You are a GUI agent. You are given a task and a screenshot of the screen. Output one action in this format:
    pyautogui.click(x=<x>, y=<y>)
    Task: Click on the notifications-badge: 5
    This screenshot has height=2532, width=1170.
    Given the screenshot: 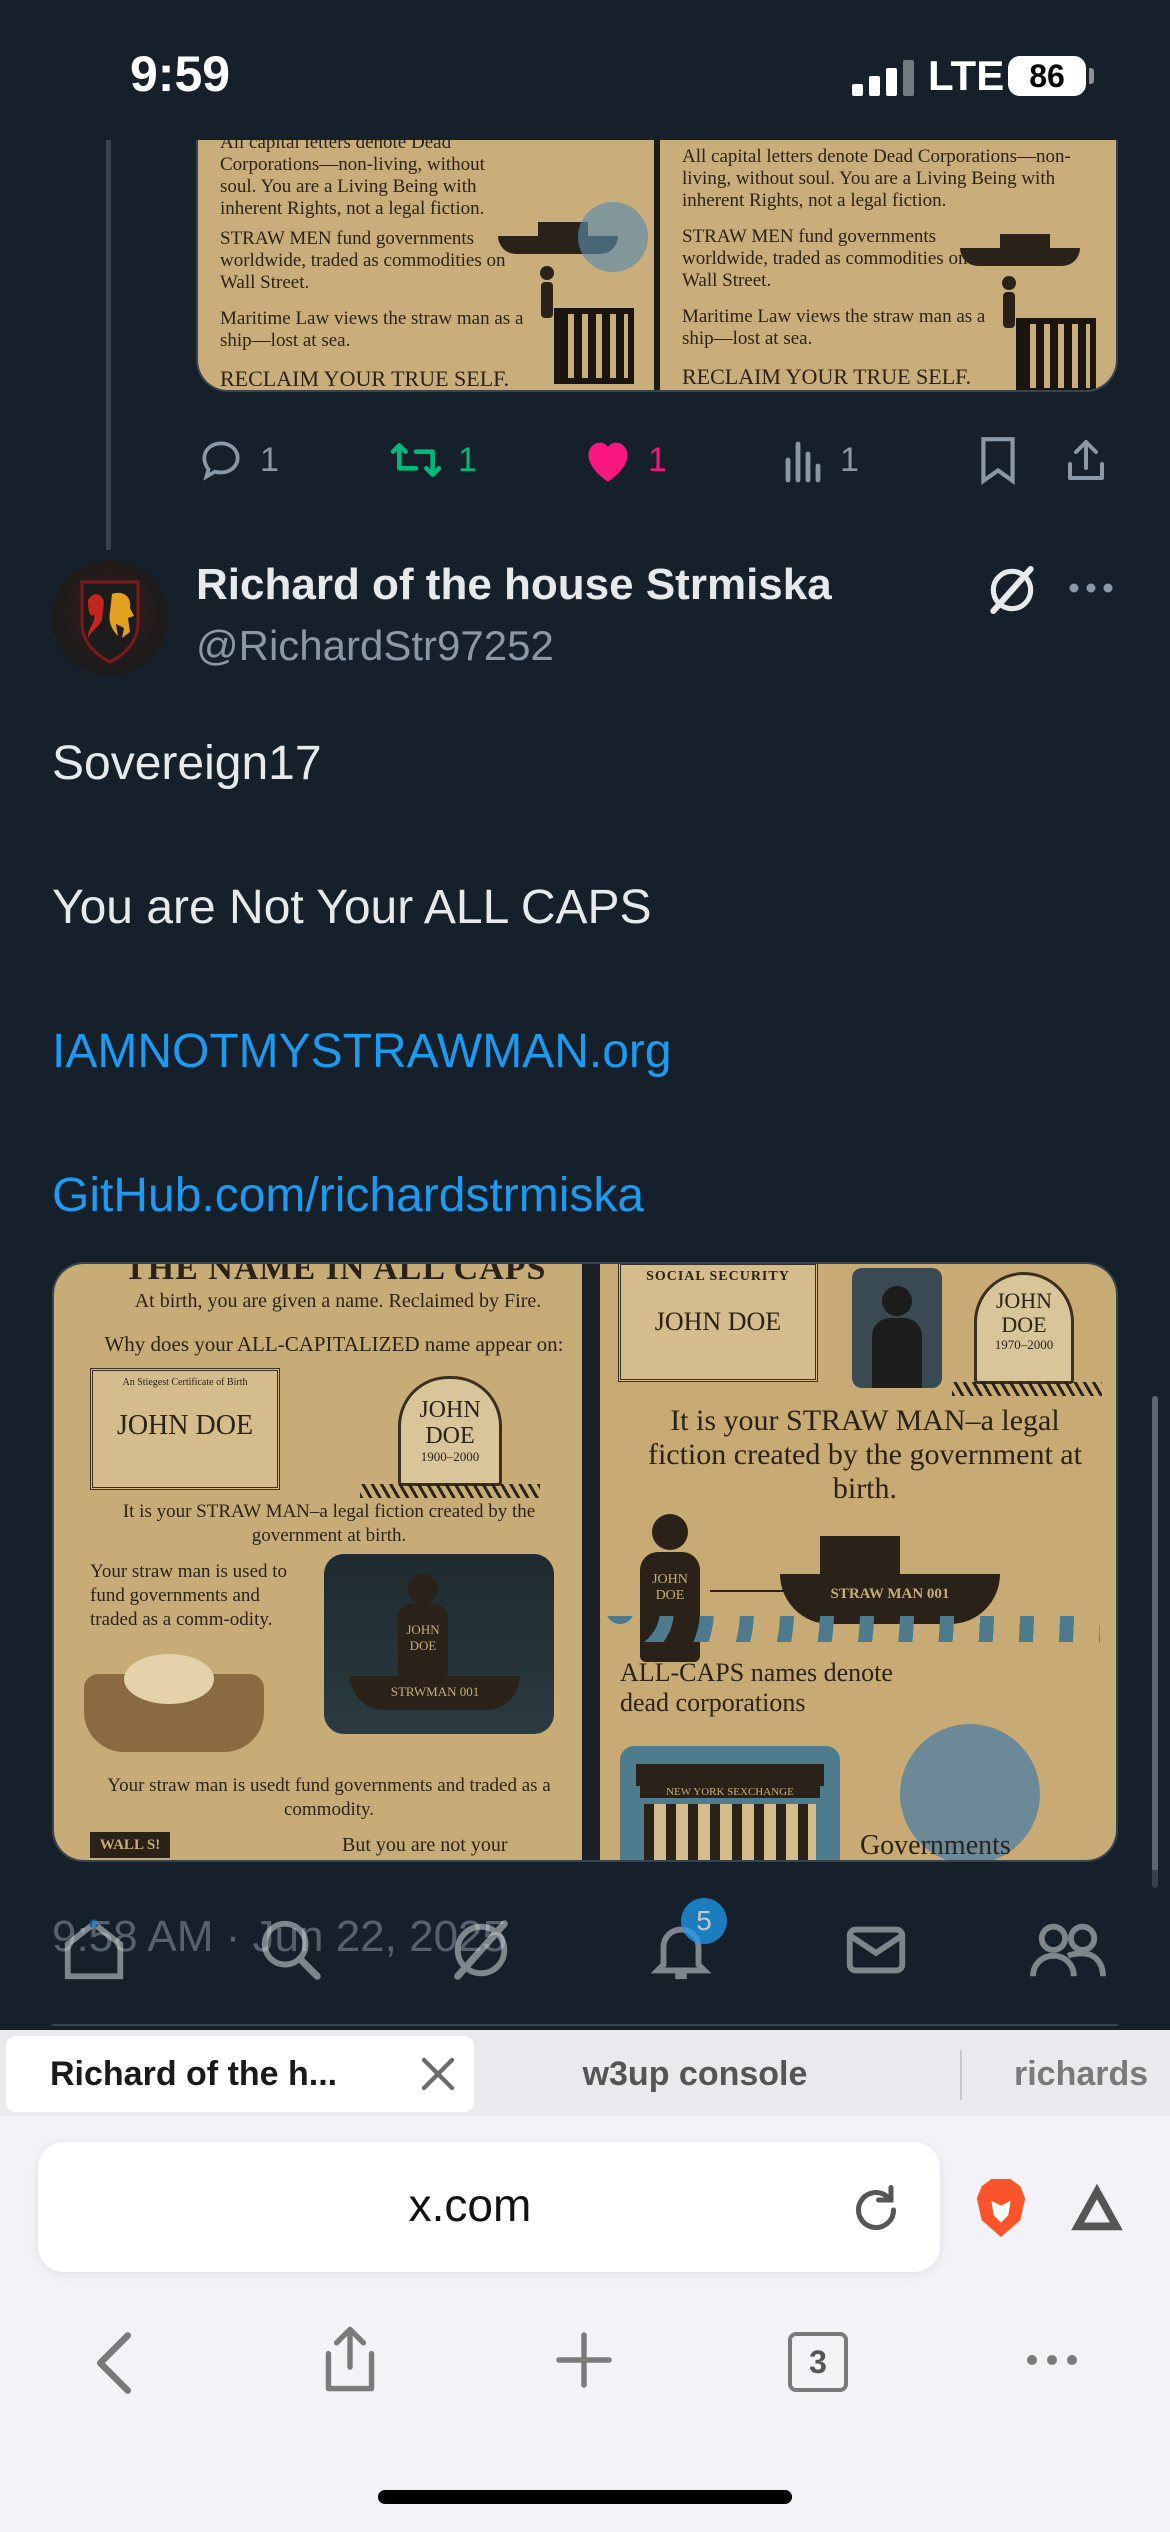 What is the action you would take?
    pyautogui.click(x=704, y=1921)
    